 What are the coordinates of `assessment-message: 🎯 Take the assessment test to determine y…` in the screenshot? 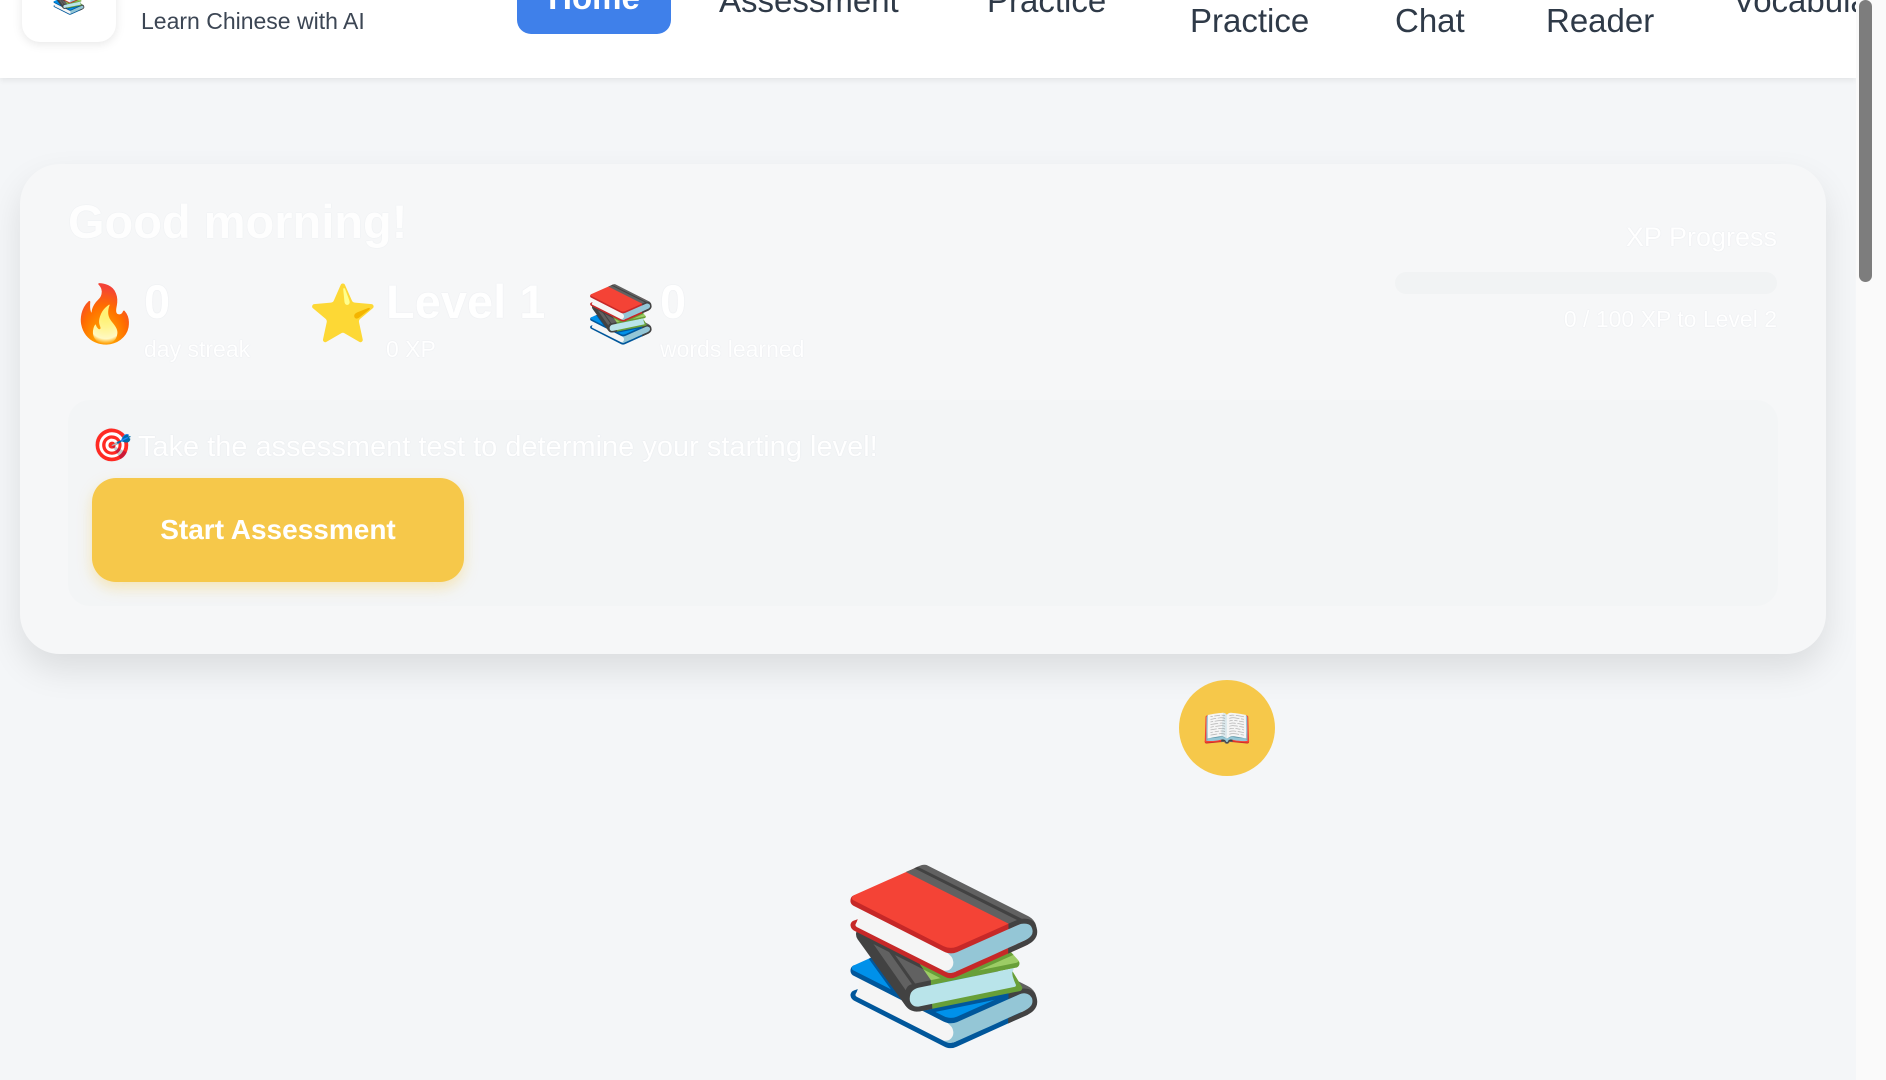 It's located at (485, 445).